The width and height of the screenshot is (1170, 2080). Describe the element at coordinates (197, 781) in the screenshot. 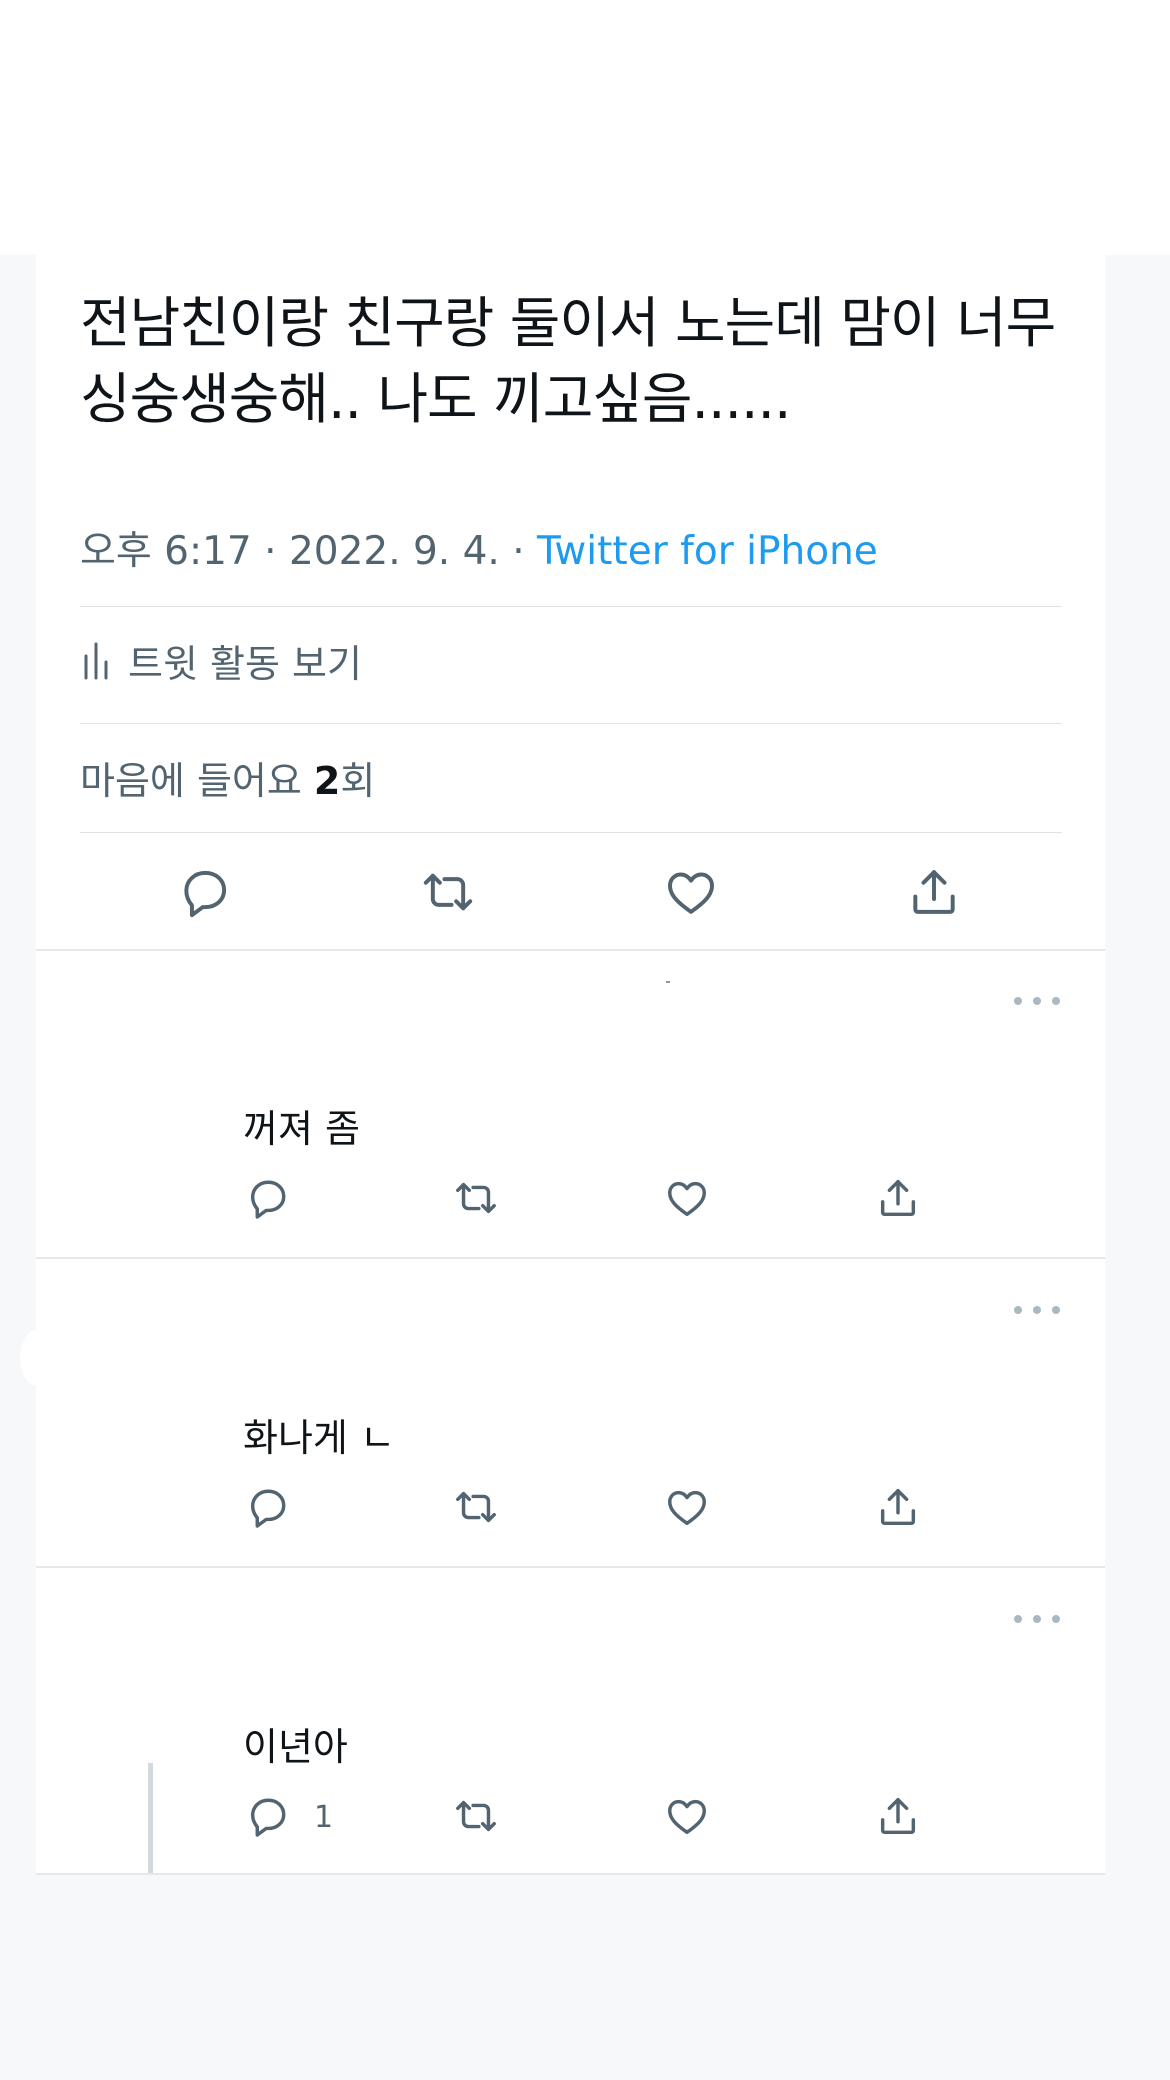

I see `likes-prefix: 마음에 들어요` at that location.